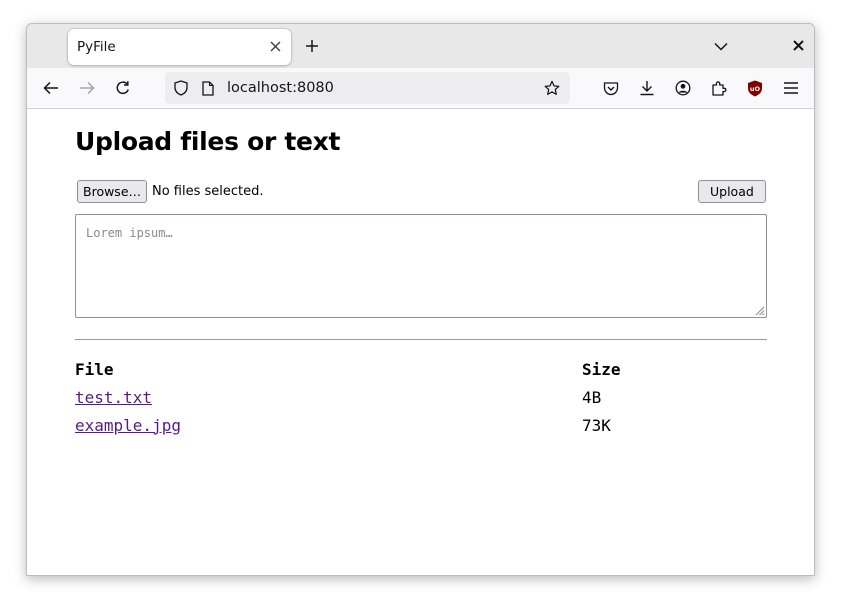  Describe the element at coordinates (312, 46) in the screenshot. I see `plus-icon` at that location.